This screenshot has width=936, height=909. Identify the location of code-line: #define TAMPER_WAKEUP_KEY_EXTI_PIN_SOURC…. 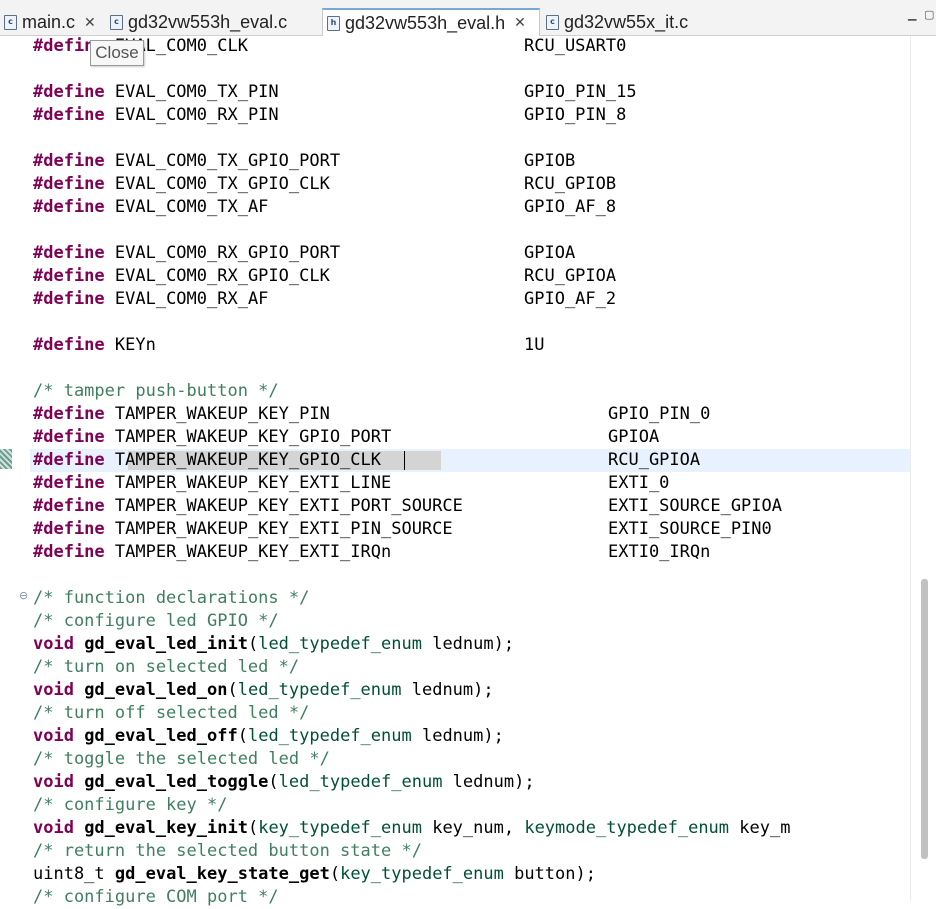
(243, 529).